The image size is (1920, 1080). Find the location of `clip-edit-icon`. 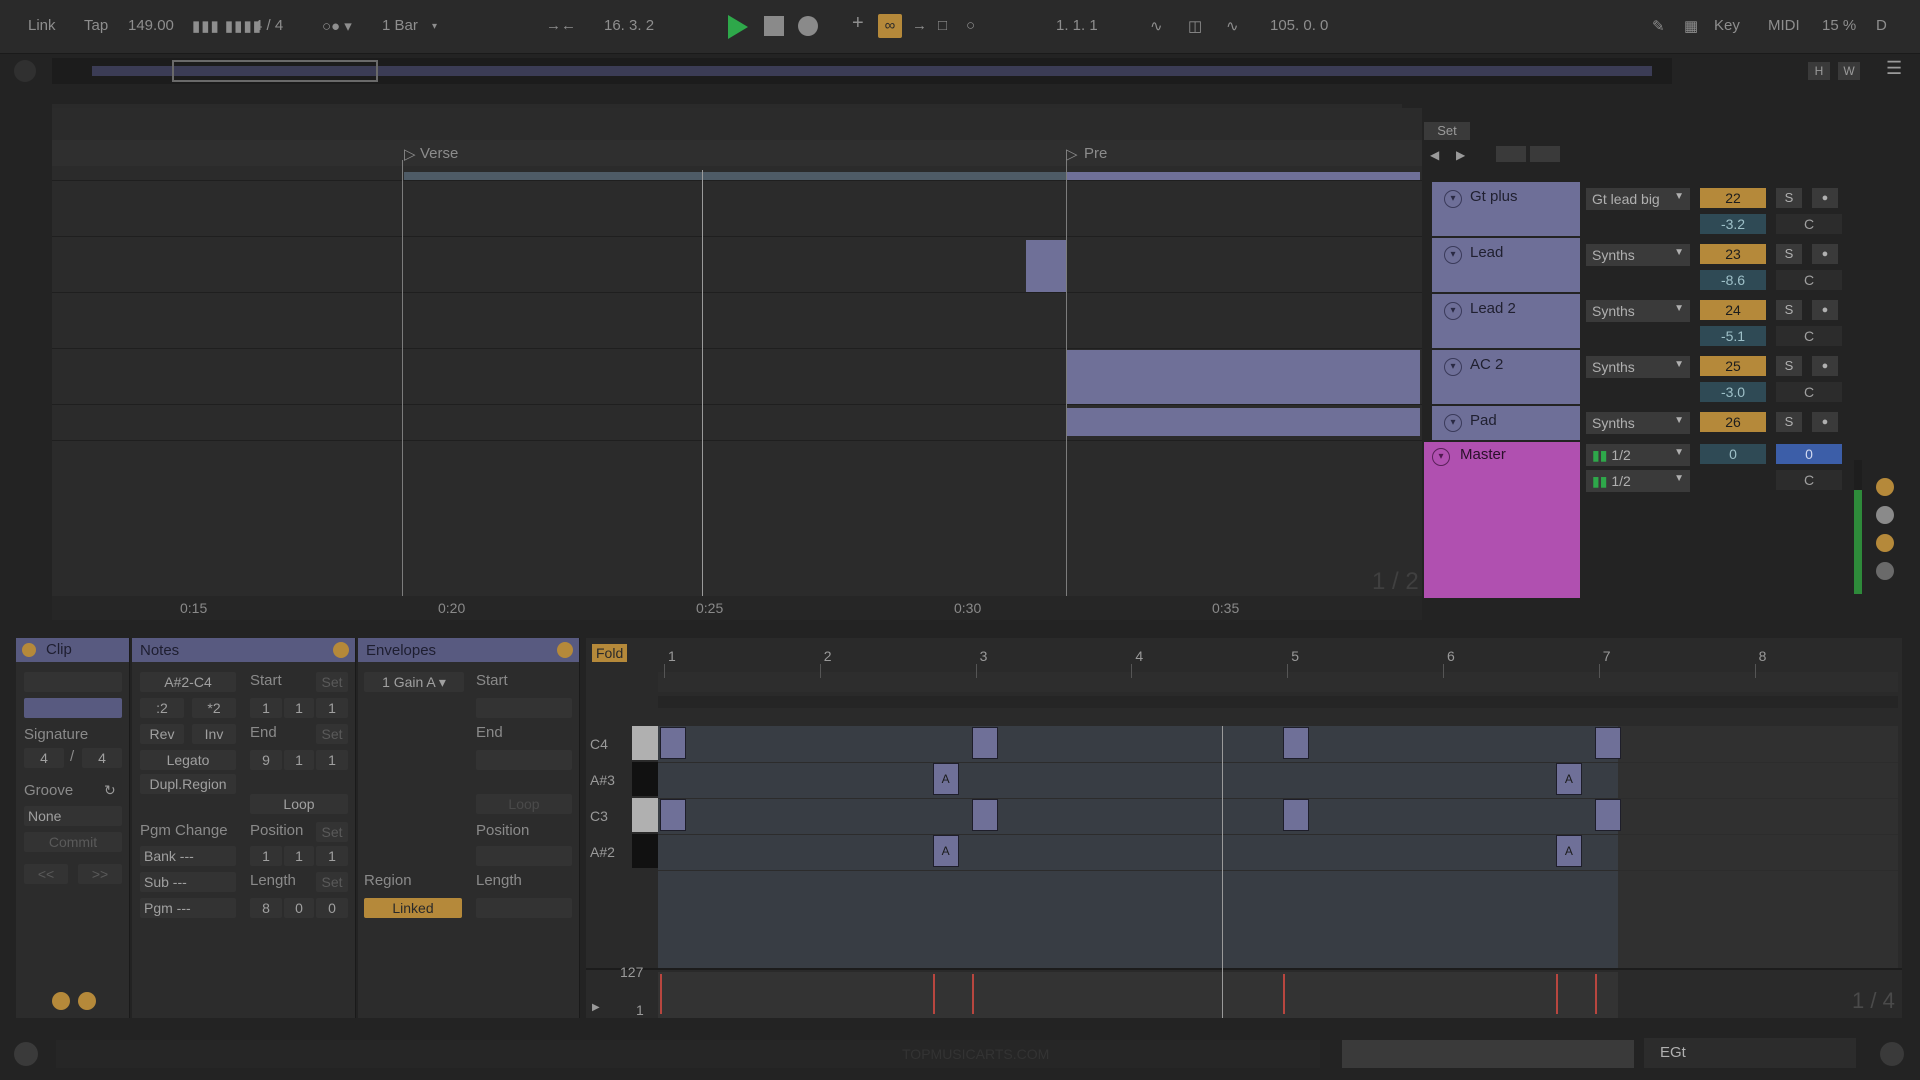

clip-edit-icon is located at coordinates (87, 1001).